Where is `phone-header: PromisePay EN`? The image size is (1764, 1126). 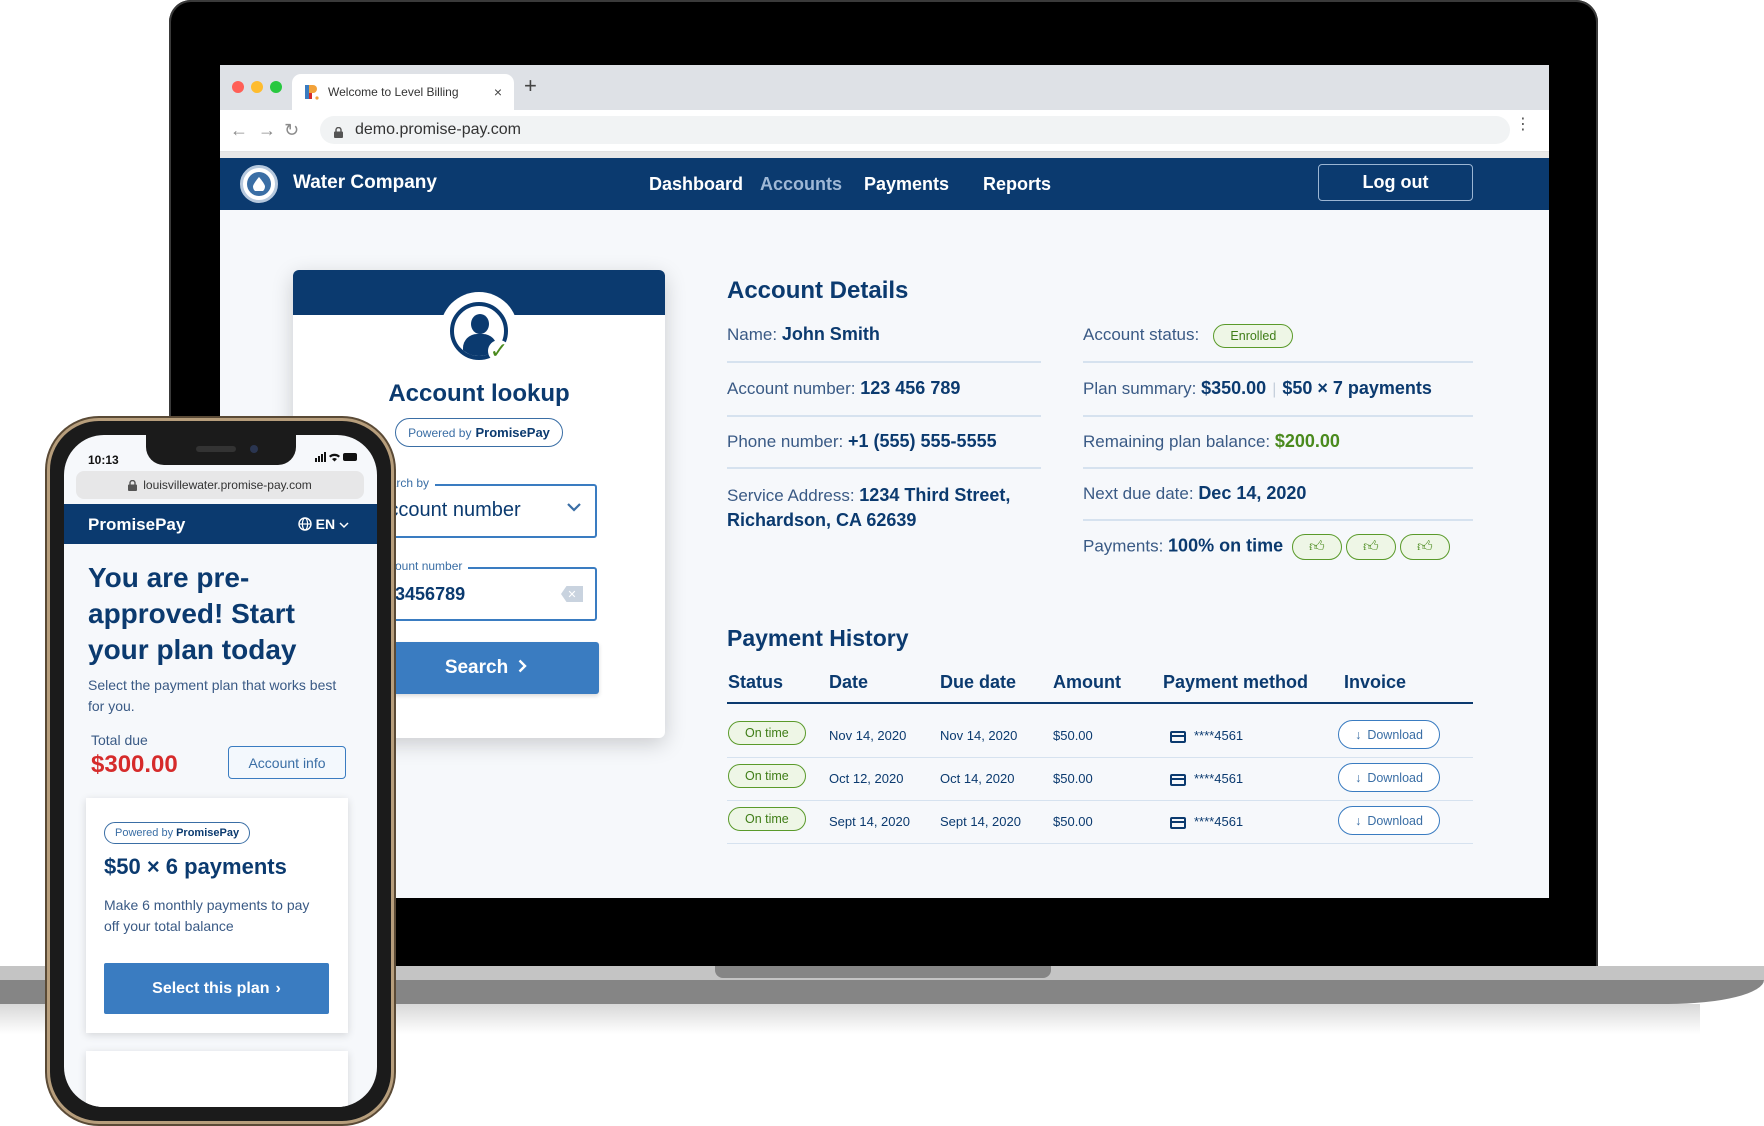 phone-header: PromisePay EN is located at coordinates (220, 524).